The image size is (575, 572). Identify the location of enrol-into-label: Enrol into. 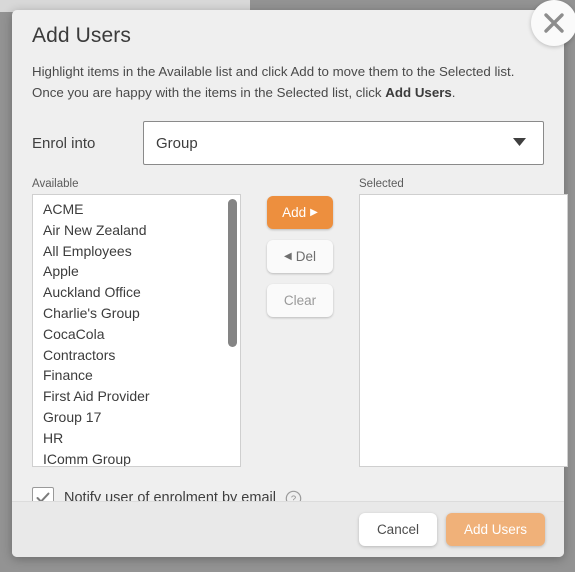
(64, 143).